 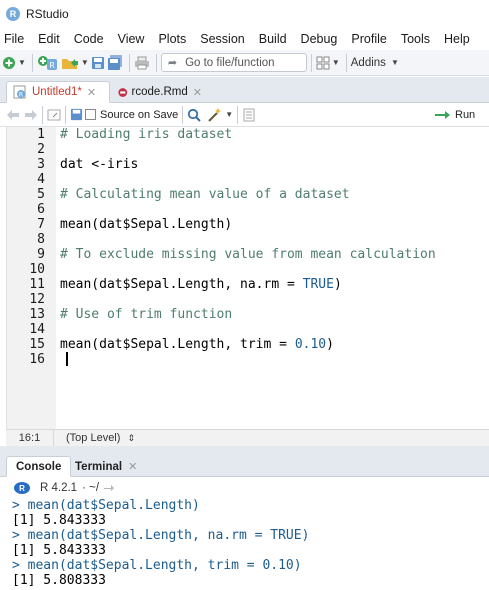 I want to click on pane-splitter, so click(x=244, y=450).